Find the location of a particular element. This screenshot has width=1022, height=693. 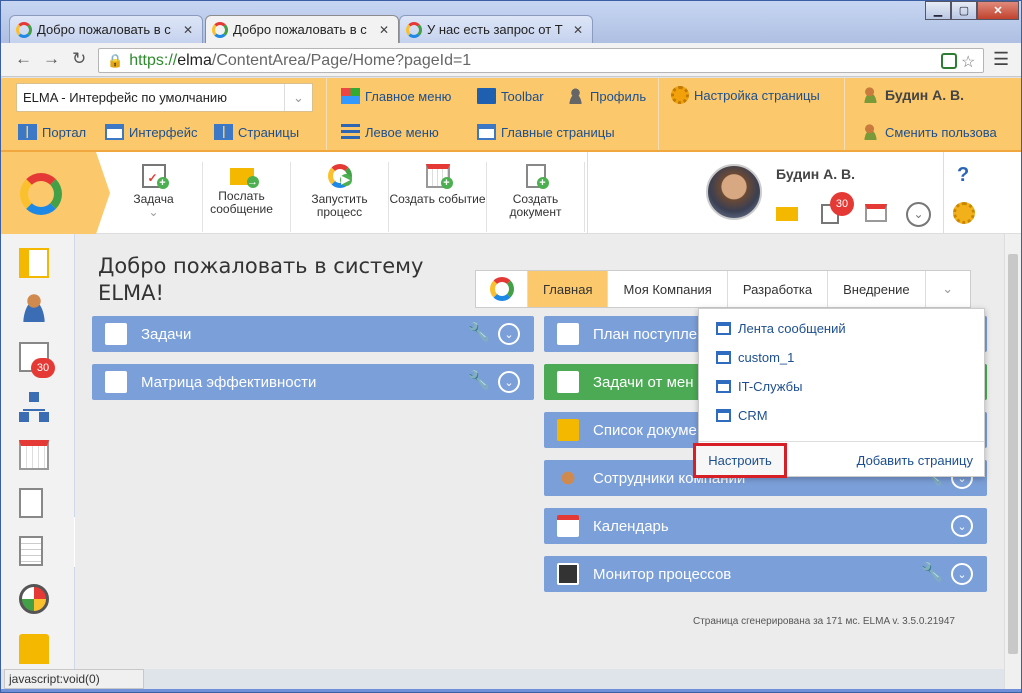

tab-my-company: Моя Компания is located at coordinates (668, 289).